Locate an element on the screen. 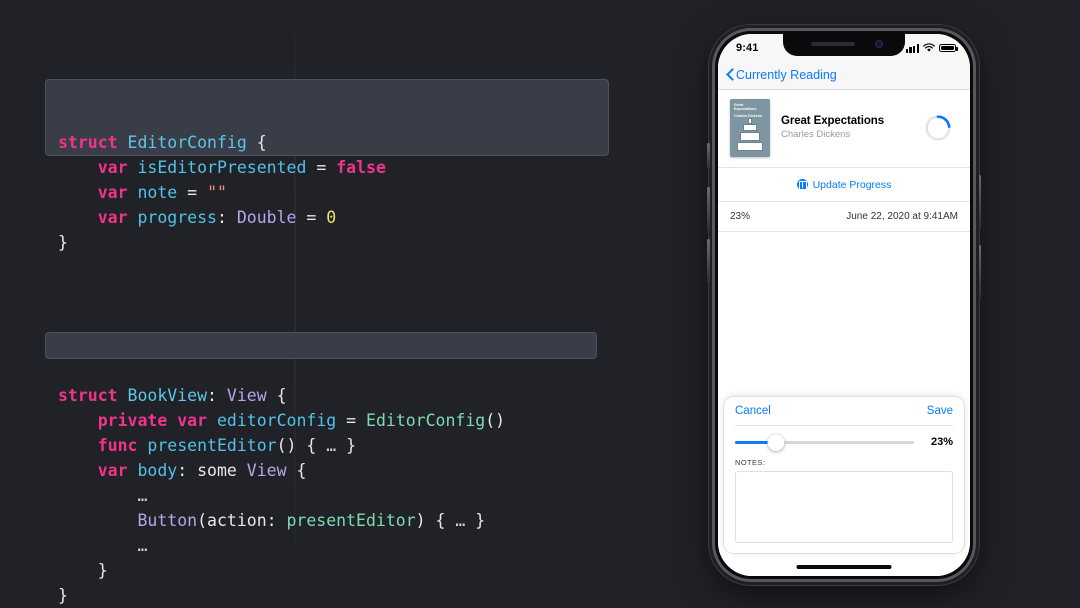 The height and width of the screenshot is (608, 1080). notes-textarea is located at coordinates (844, 507).